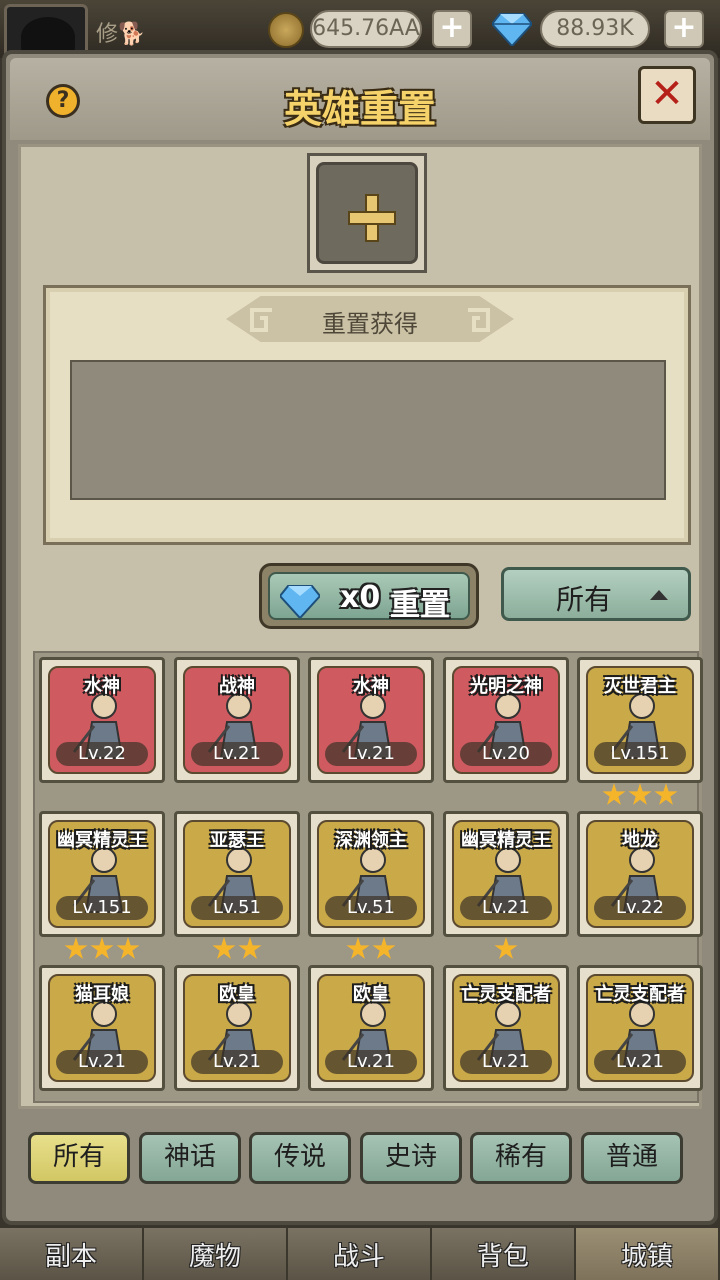  I want to click on rarity-tabs: 所有 神话 传说 史诗 稀有 普通, so click(364, 1159).